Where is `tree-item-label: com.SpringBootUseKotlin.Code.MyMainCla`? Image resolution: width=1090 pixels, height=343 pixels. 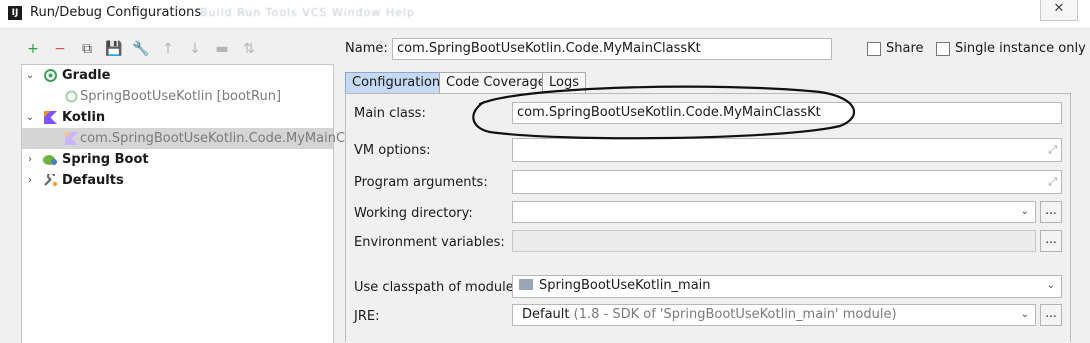
tree-item-label: com.SpringBootUseKotlin.Code.MyMainCla is located at coordinates (218, 138).